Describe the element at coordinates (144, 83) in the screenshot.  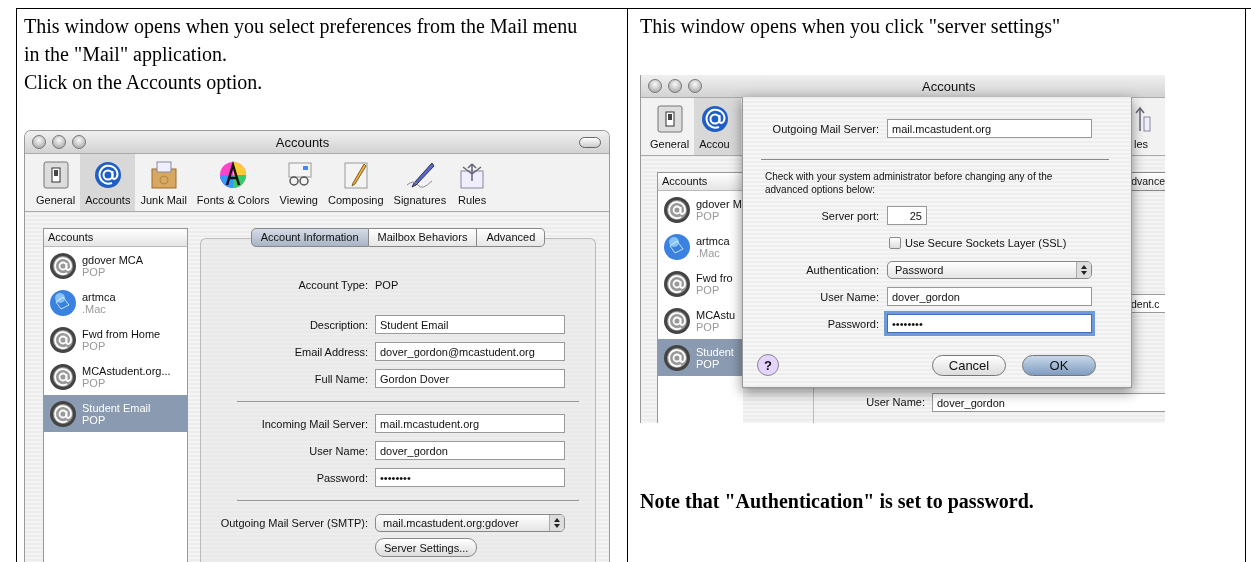
I see `instruction-text: Click on the Accounts option.` at that location.